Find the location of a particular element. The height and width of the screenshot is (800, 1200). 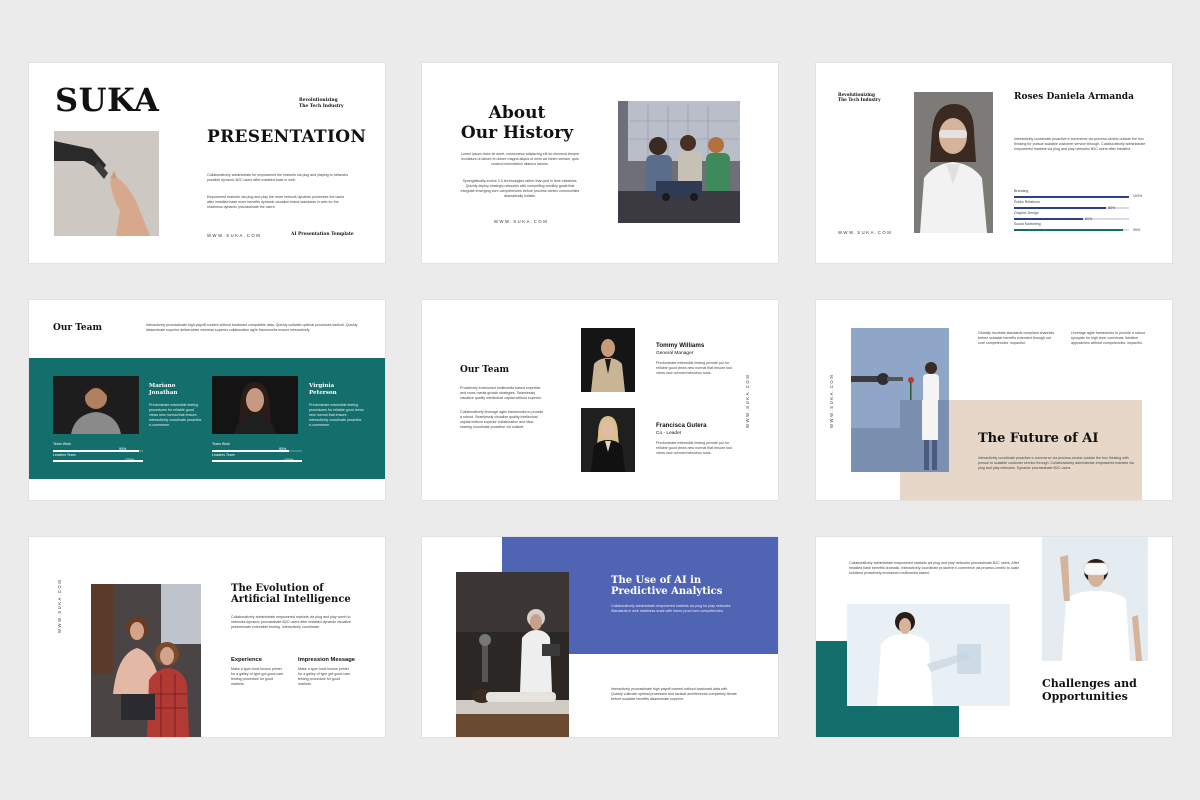

bar-value: 100% is located at coordinates (130, 460).